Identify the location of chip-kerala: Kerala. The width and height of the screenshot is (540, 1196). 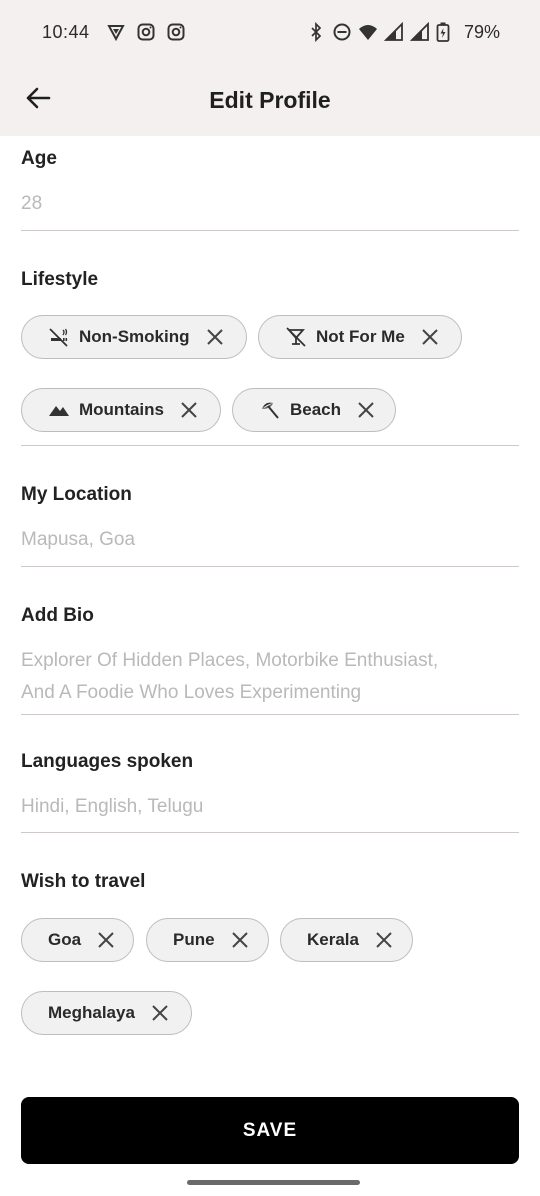
(346, 940).